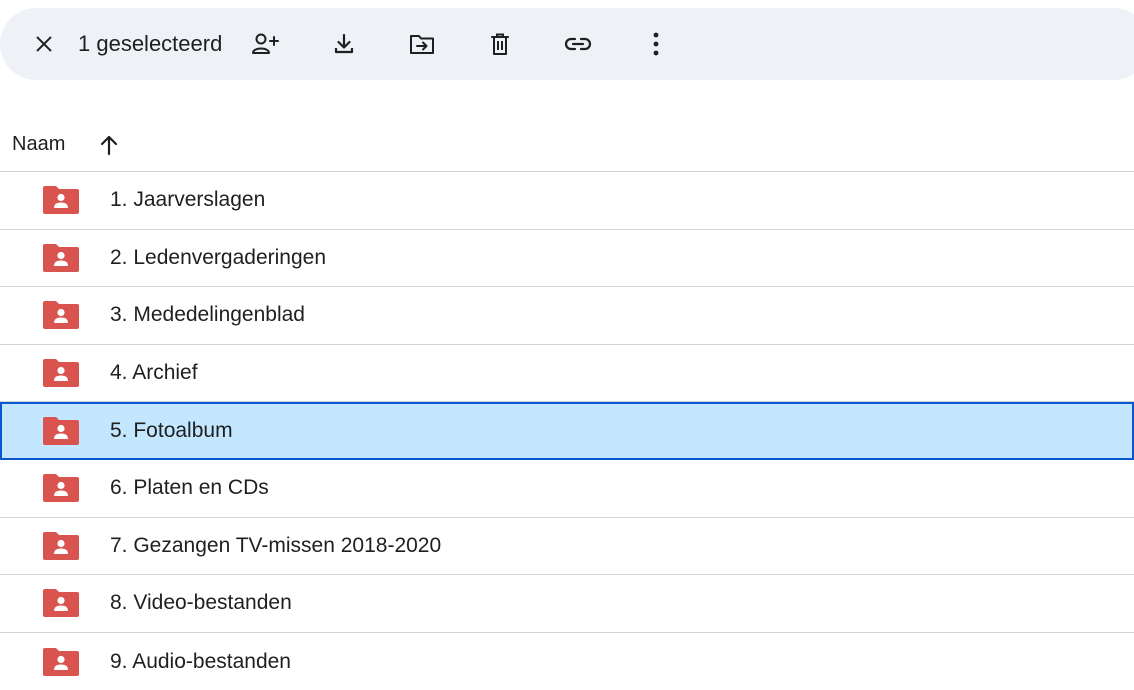 Image resolution: width=1134 pixels, height=690 pixels. I want to click on folder-name: 4. Archief, so click(154, 373).